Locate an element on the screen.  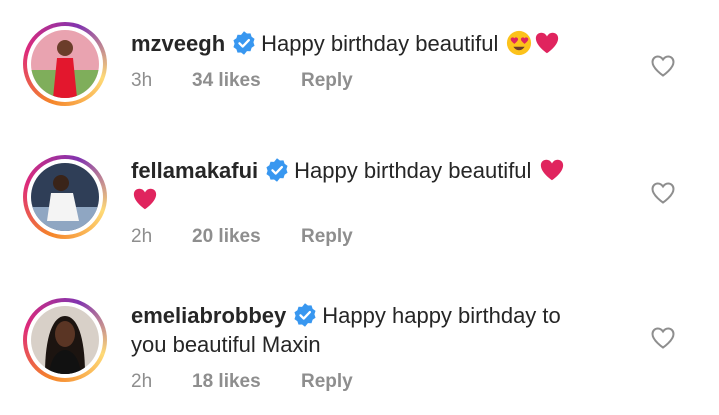
comment-time: 3h is located at coordinates (142, 80).